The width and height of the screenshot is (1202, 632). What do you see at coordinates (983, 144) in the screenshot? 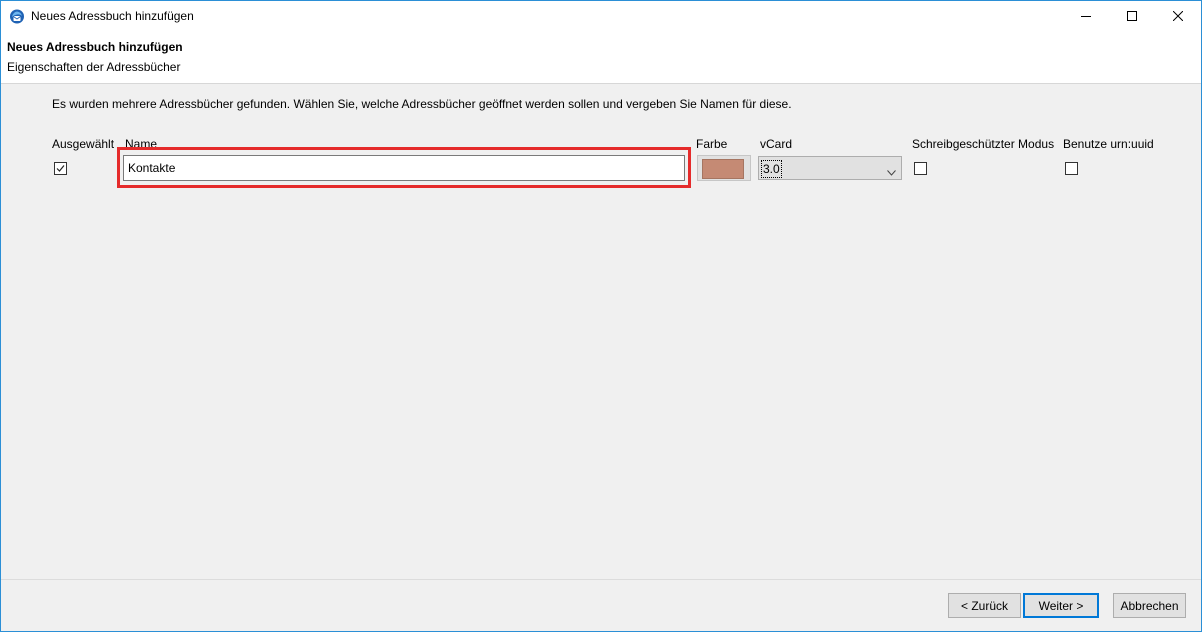
I see `column-header-readonly: Schreibgeschützter Modus` at bounding box center [983, 144].